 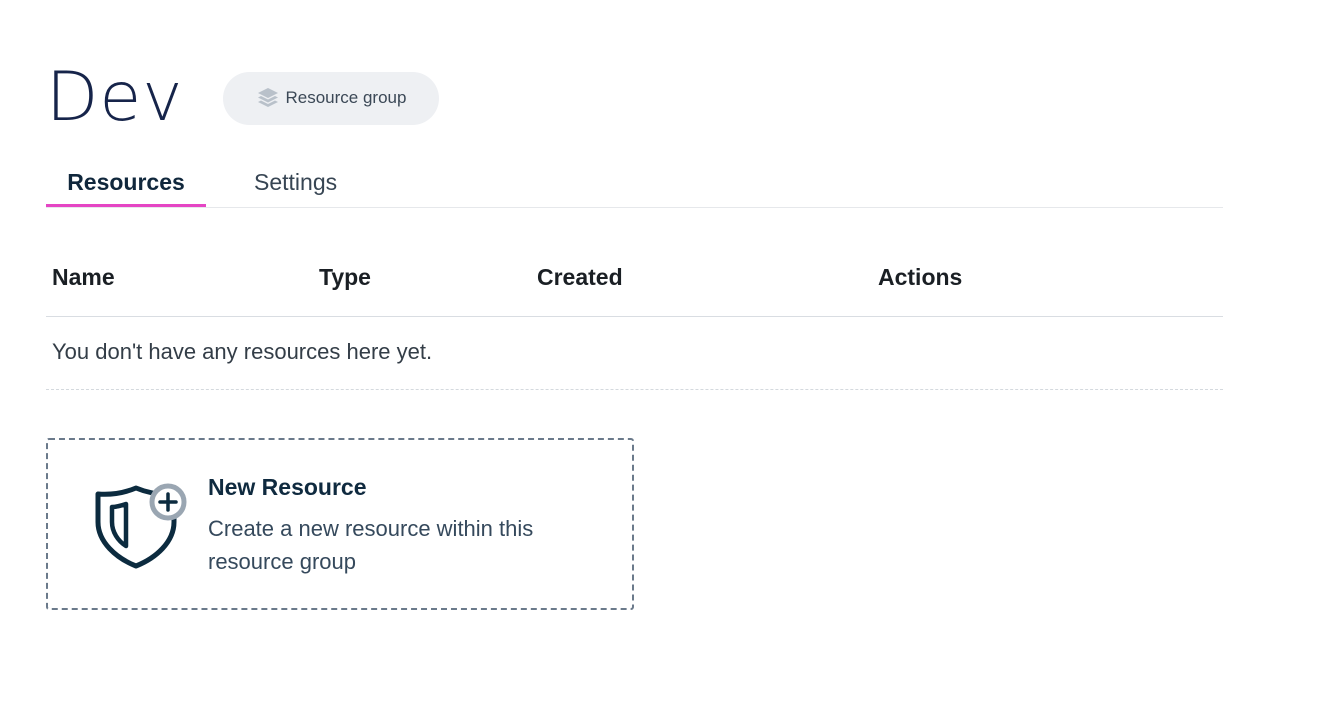 I want to click on empty-table-row: You don't have any resources here yet., so click(x=634, y=353).